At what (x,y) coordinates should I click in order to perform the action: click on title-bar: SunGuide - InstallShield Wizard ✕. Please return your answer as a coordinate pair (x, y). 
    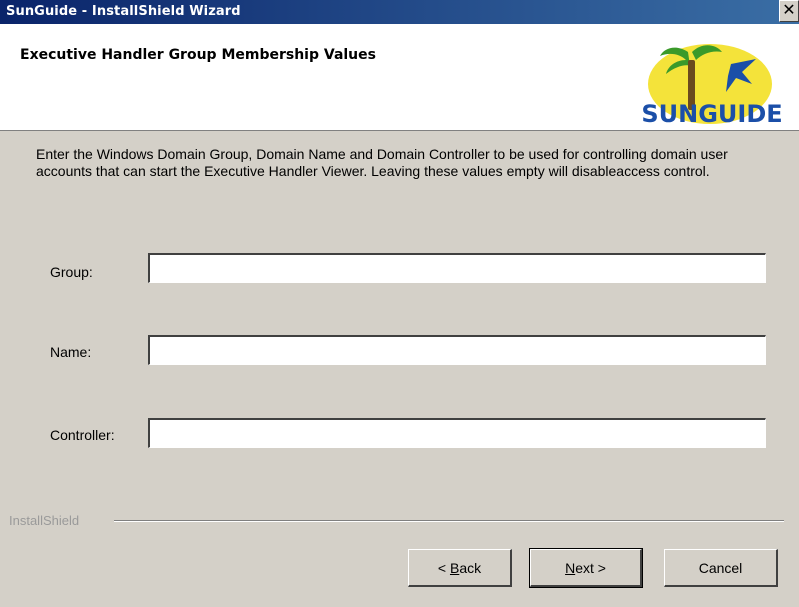
    Looking at the image, I should click on (399, 12).